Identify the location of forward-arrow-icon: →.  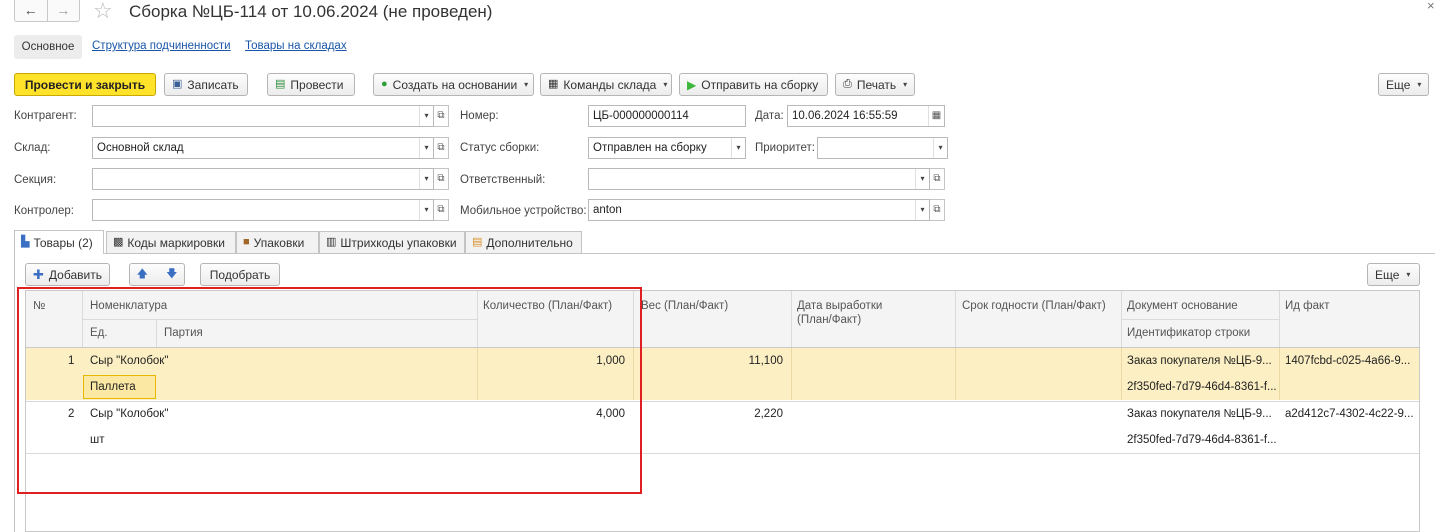
(63, 10).